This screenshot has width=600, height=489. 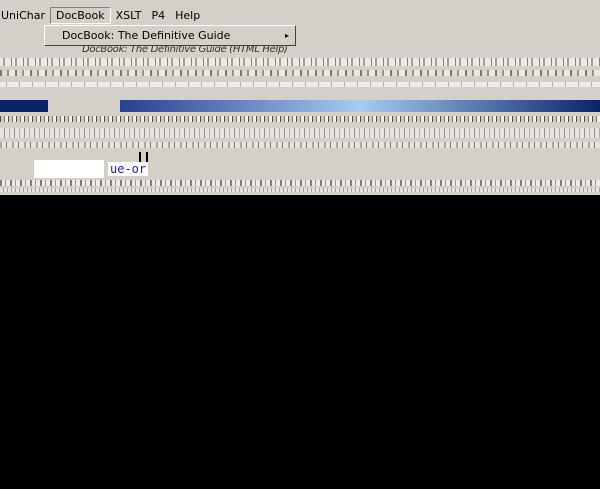 What do you see at coordinates (187, 15) in the screenshot?
I see `menu-help: Help` at bounding box center [187, 15].